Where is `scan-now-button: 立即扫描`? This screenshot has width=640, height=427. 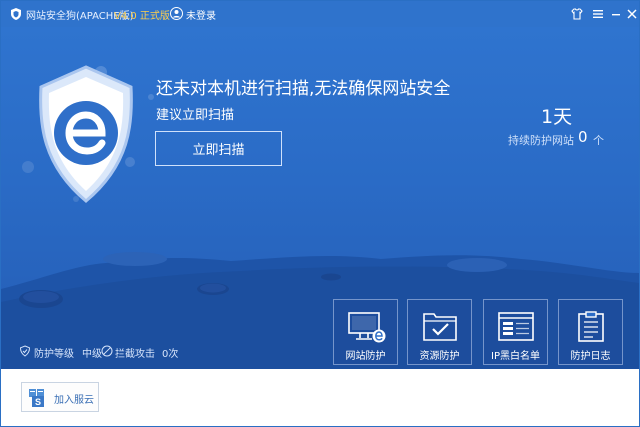
scan-now-button: 立即扫描 is located at coordinates (218, 148).